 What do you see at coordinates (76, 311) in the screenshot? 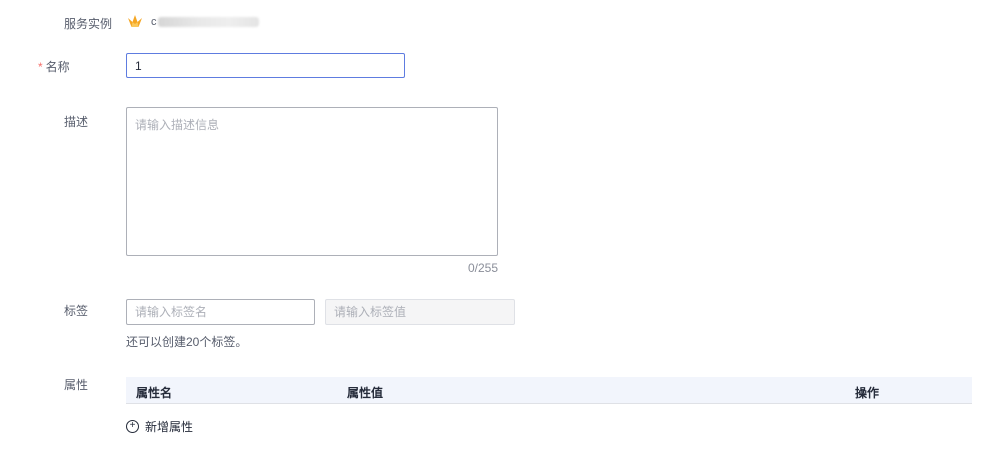
I see `tags-label: 标签` at bounding box center [76, 311].